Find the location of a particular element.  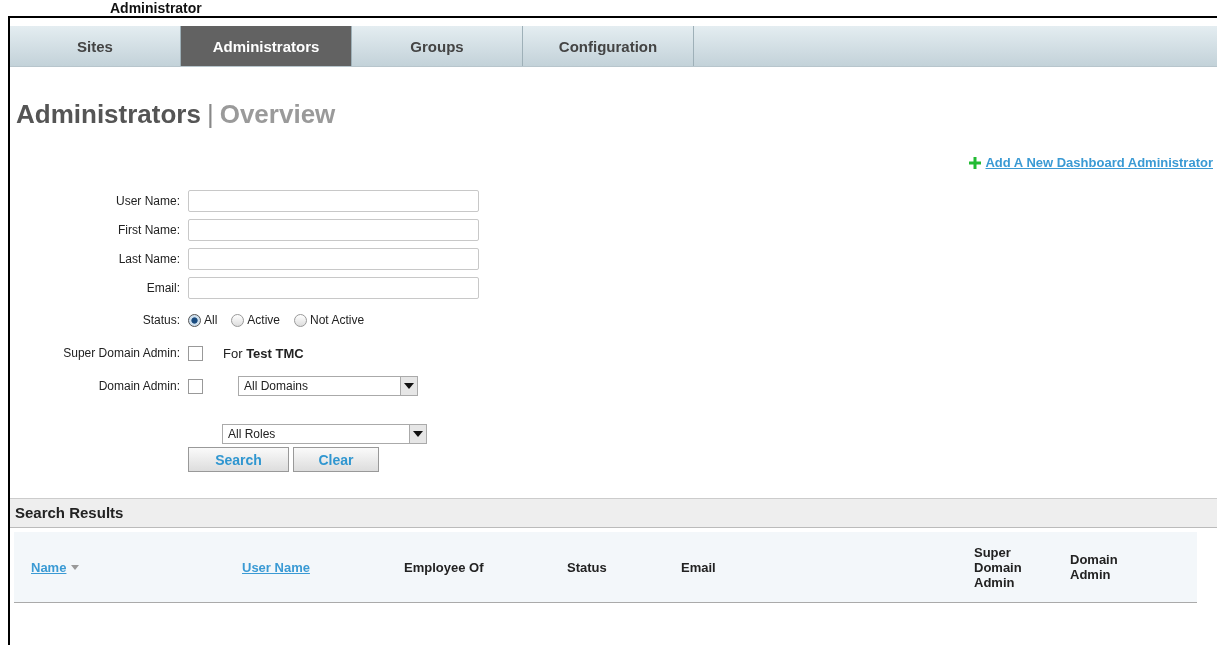

page-heading: Administrators | Overview is located at coordinates (176, 114).